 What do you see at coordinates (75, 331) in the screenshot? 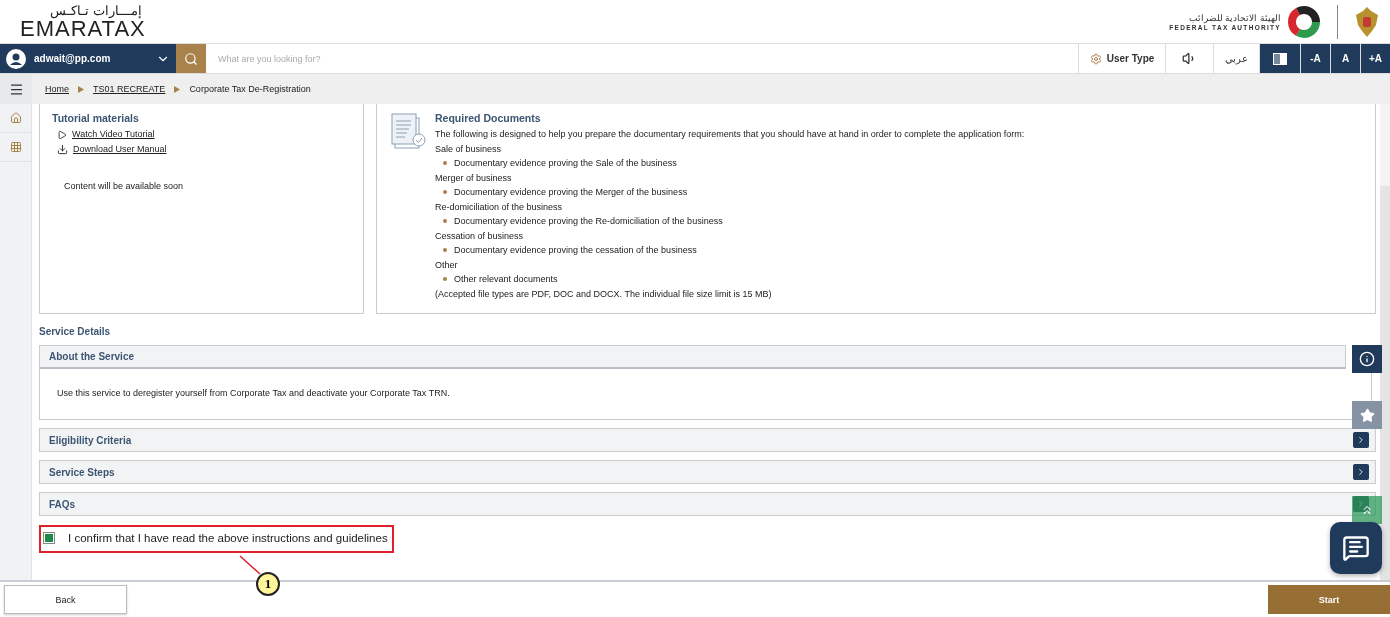
I see `section-title: Service Details` at bounding box center [75, 331].